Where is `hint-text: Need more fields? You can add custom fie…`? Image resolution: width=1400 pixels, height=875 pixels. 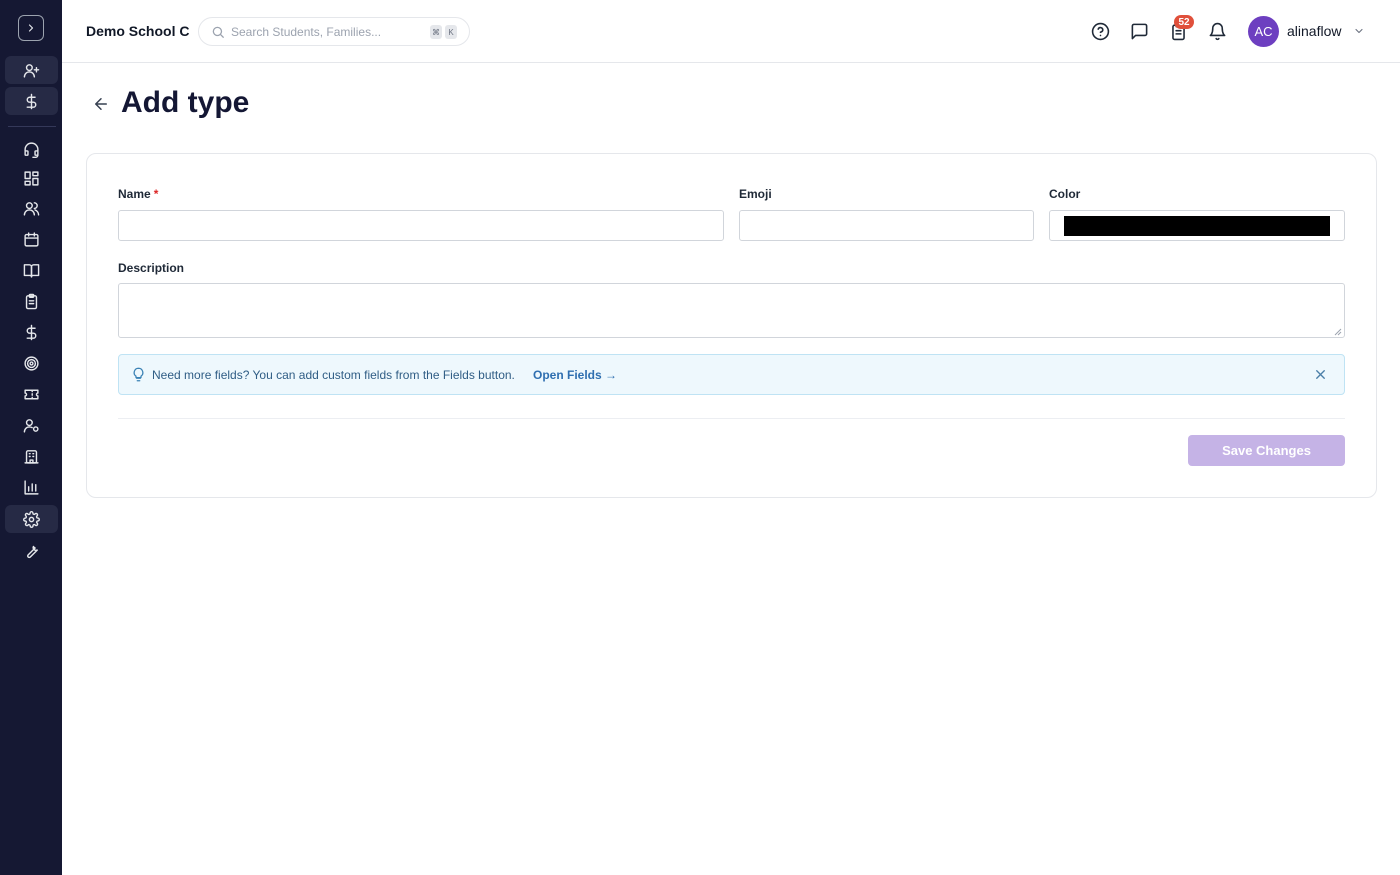
hint-text: Need more fields? You can add custom fie… is located at coordinates (333, 375).